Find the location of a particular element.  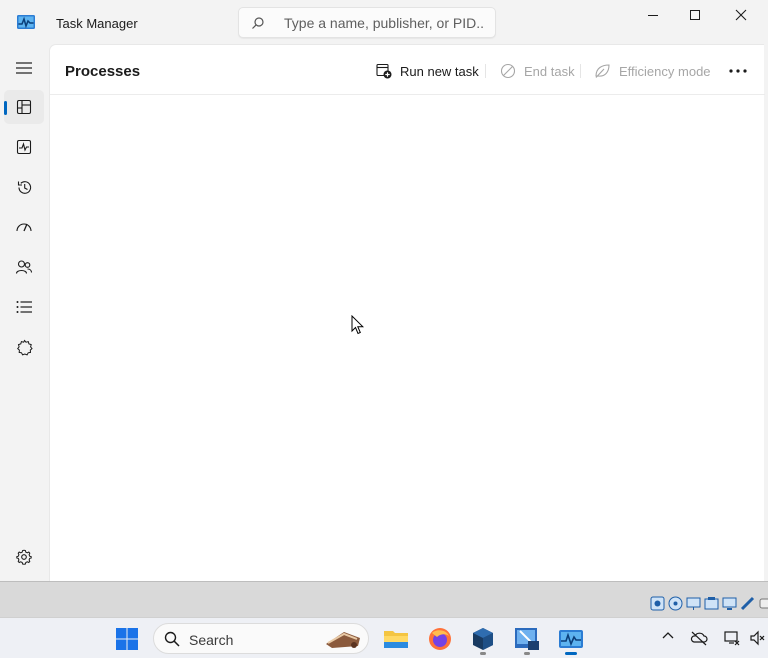

hamburger-menu-button is located at coordinates (24, 68).